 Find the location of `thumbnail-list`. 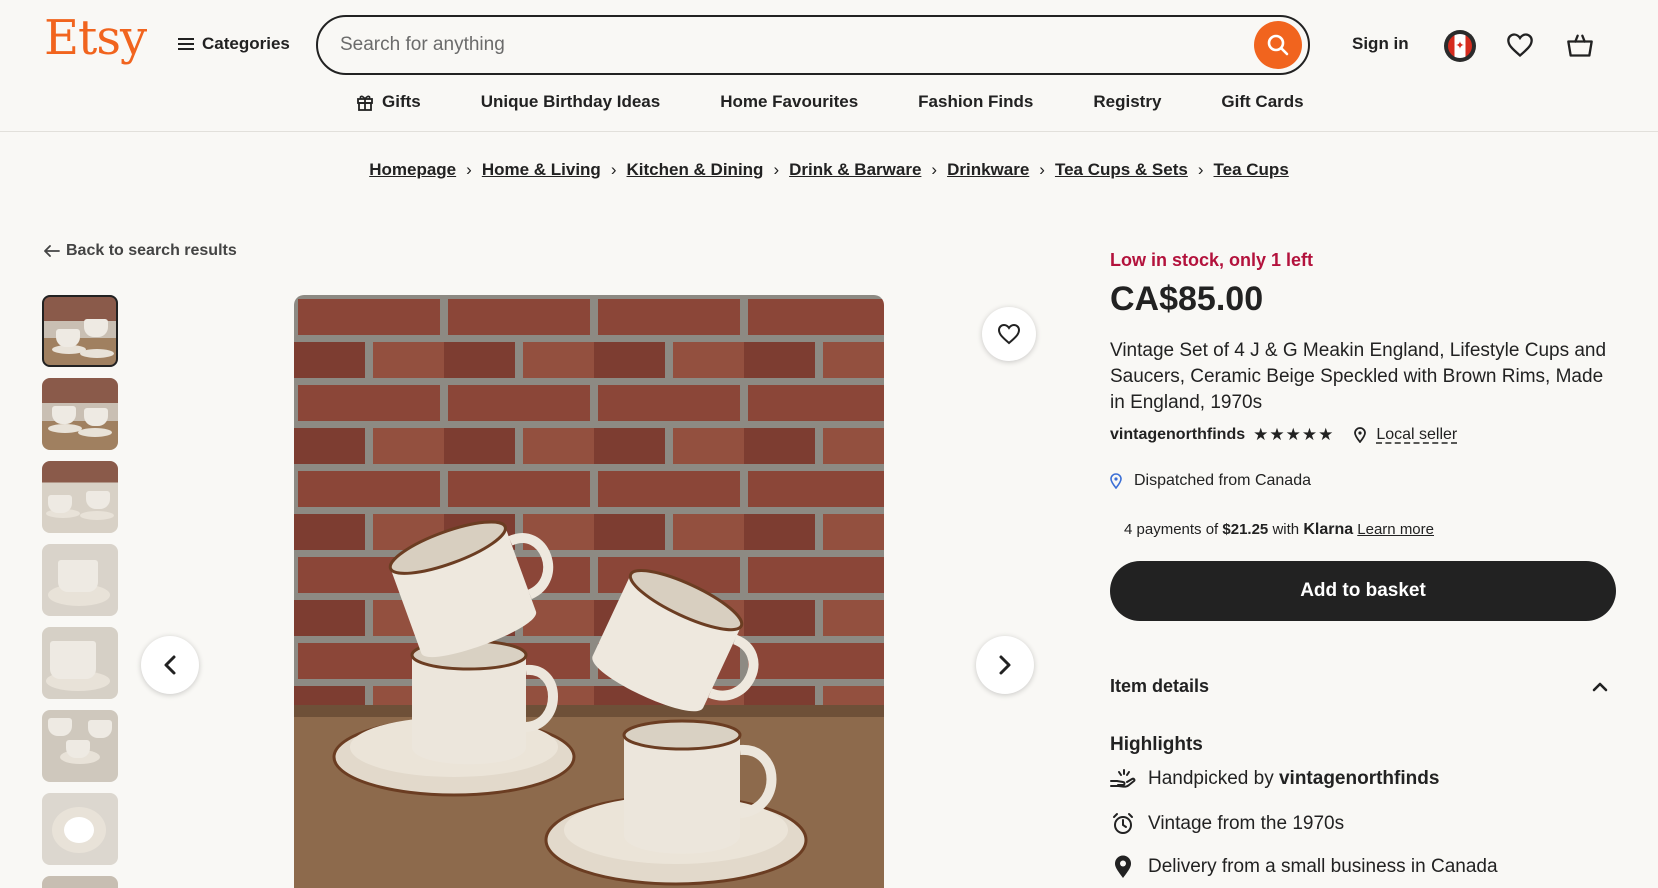

thumbnail-list is located at coordinates (80, 591).